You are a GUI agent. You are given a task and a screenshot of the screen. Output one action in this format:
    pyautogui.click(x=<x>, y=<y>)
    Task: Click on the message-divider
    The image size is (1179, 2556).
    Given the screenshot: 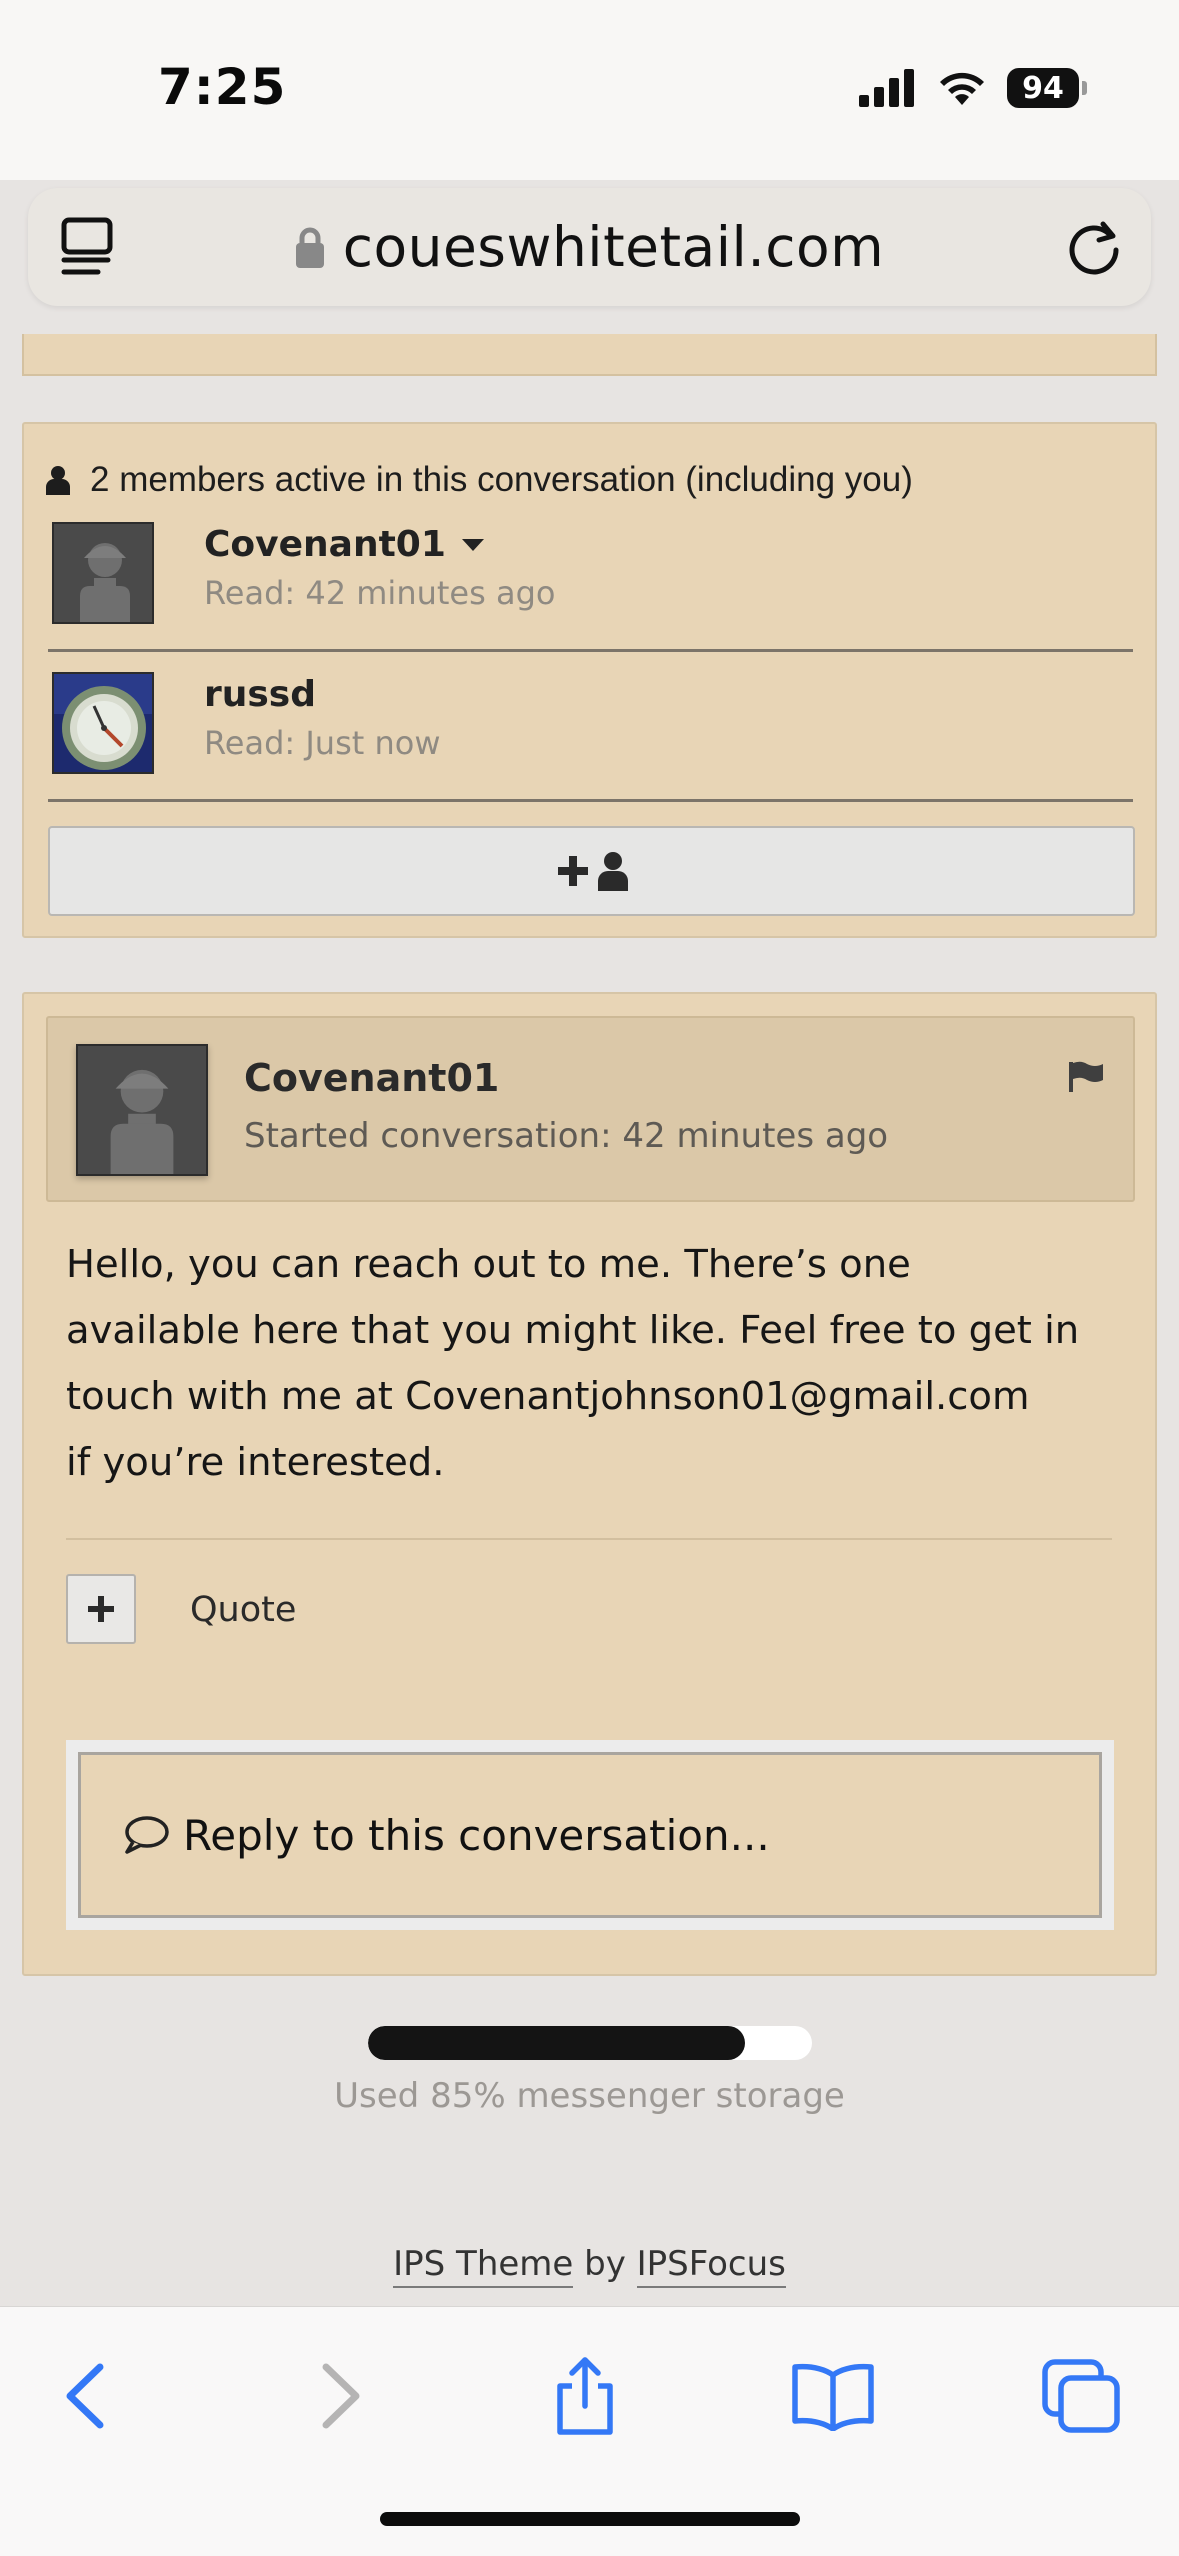 What is the action you would take?
    pyautogui.click(x=589, y=1539)
    